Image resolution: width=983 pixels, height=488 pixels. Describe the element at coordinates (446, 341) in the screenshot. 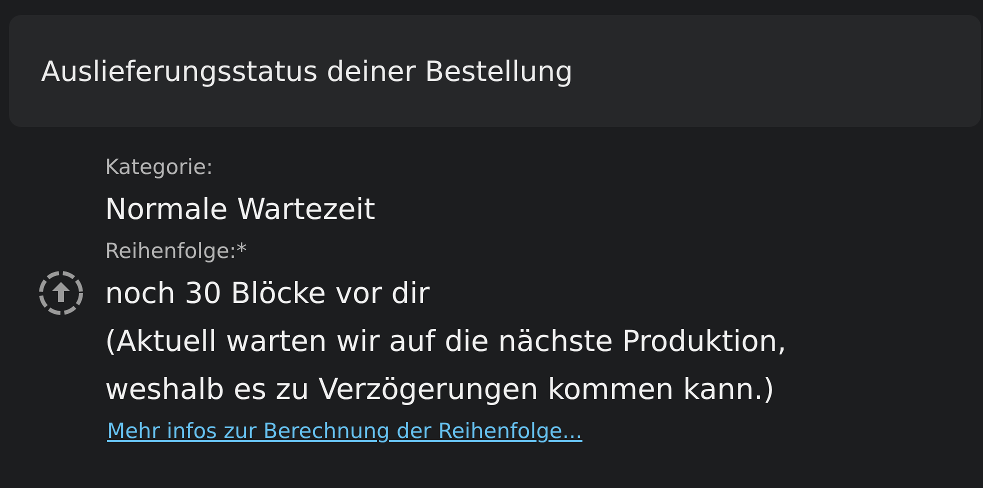

I see `field-value: (Aktuell warten wir auf die nächste Produktion,` at that location.